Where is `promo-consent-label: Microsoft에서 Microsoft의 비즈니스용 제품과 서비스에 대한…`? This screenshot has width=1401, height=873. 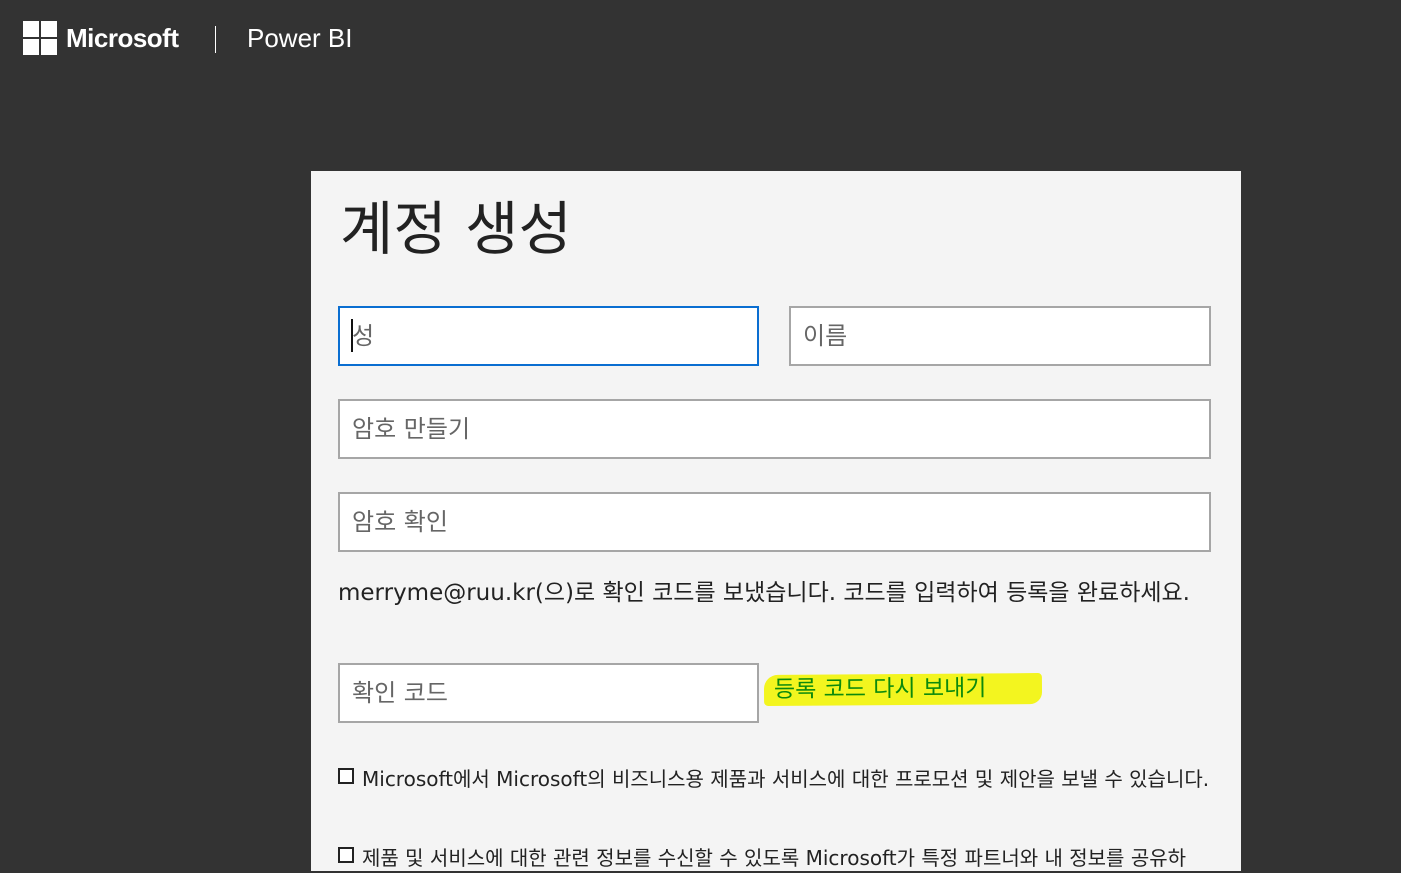
promo-consent-label: Microsoft에서 Microsoft의 비즈니스용 제품과 서비스에 대한… is located at coordinates (786, 779).